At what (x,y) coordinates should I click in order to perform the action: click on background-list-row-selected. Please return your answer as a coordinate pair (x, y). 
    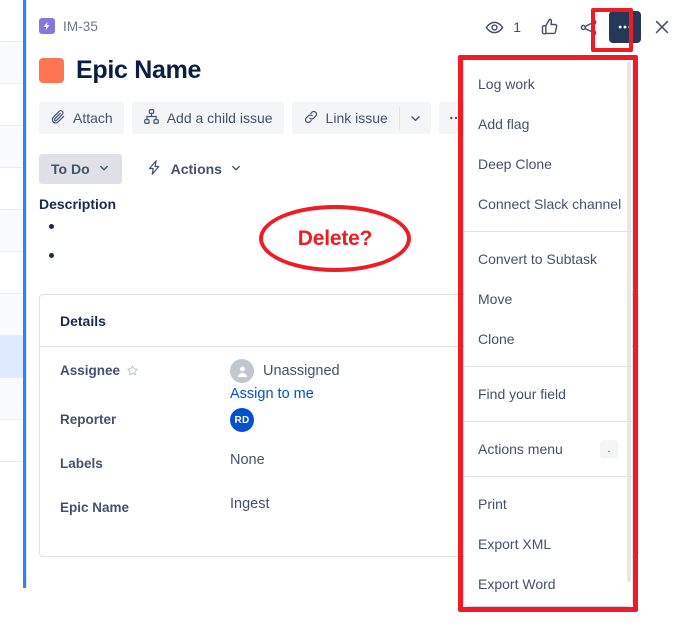
    Looking at the image, I should click on (12, 357).